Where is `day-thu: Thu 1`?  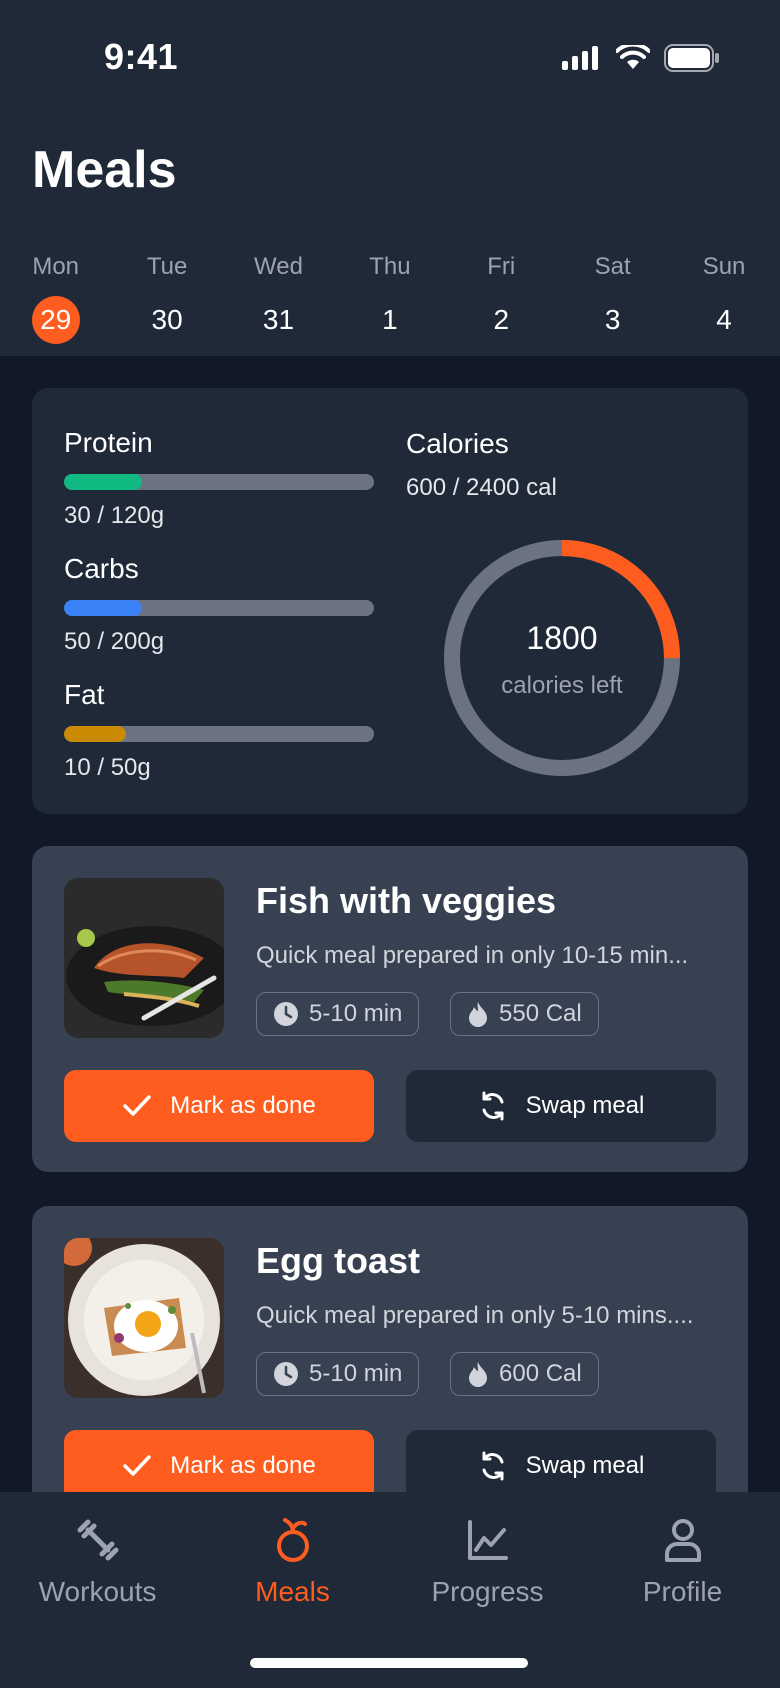
day-thu: Thu 1 is located at coordinates (389, 297).